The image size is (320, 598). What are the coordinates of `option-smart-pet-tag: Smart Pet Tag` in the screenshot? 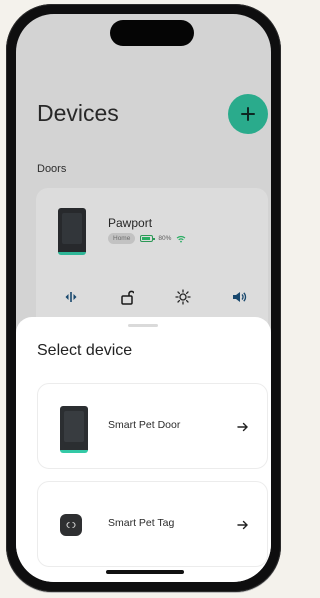 It's located at (152, 524).